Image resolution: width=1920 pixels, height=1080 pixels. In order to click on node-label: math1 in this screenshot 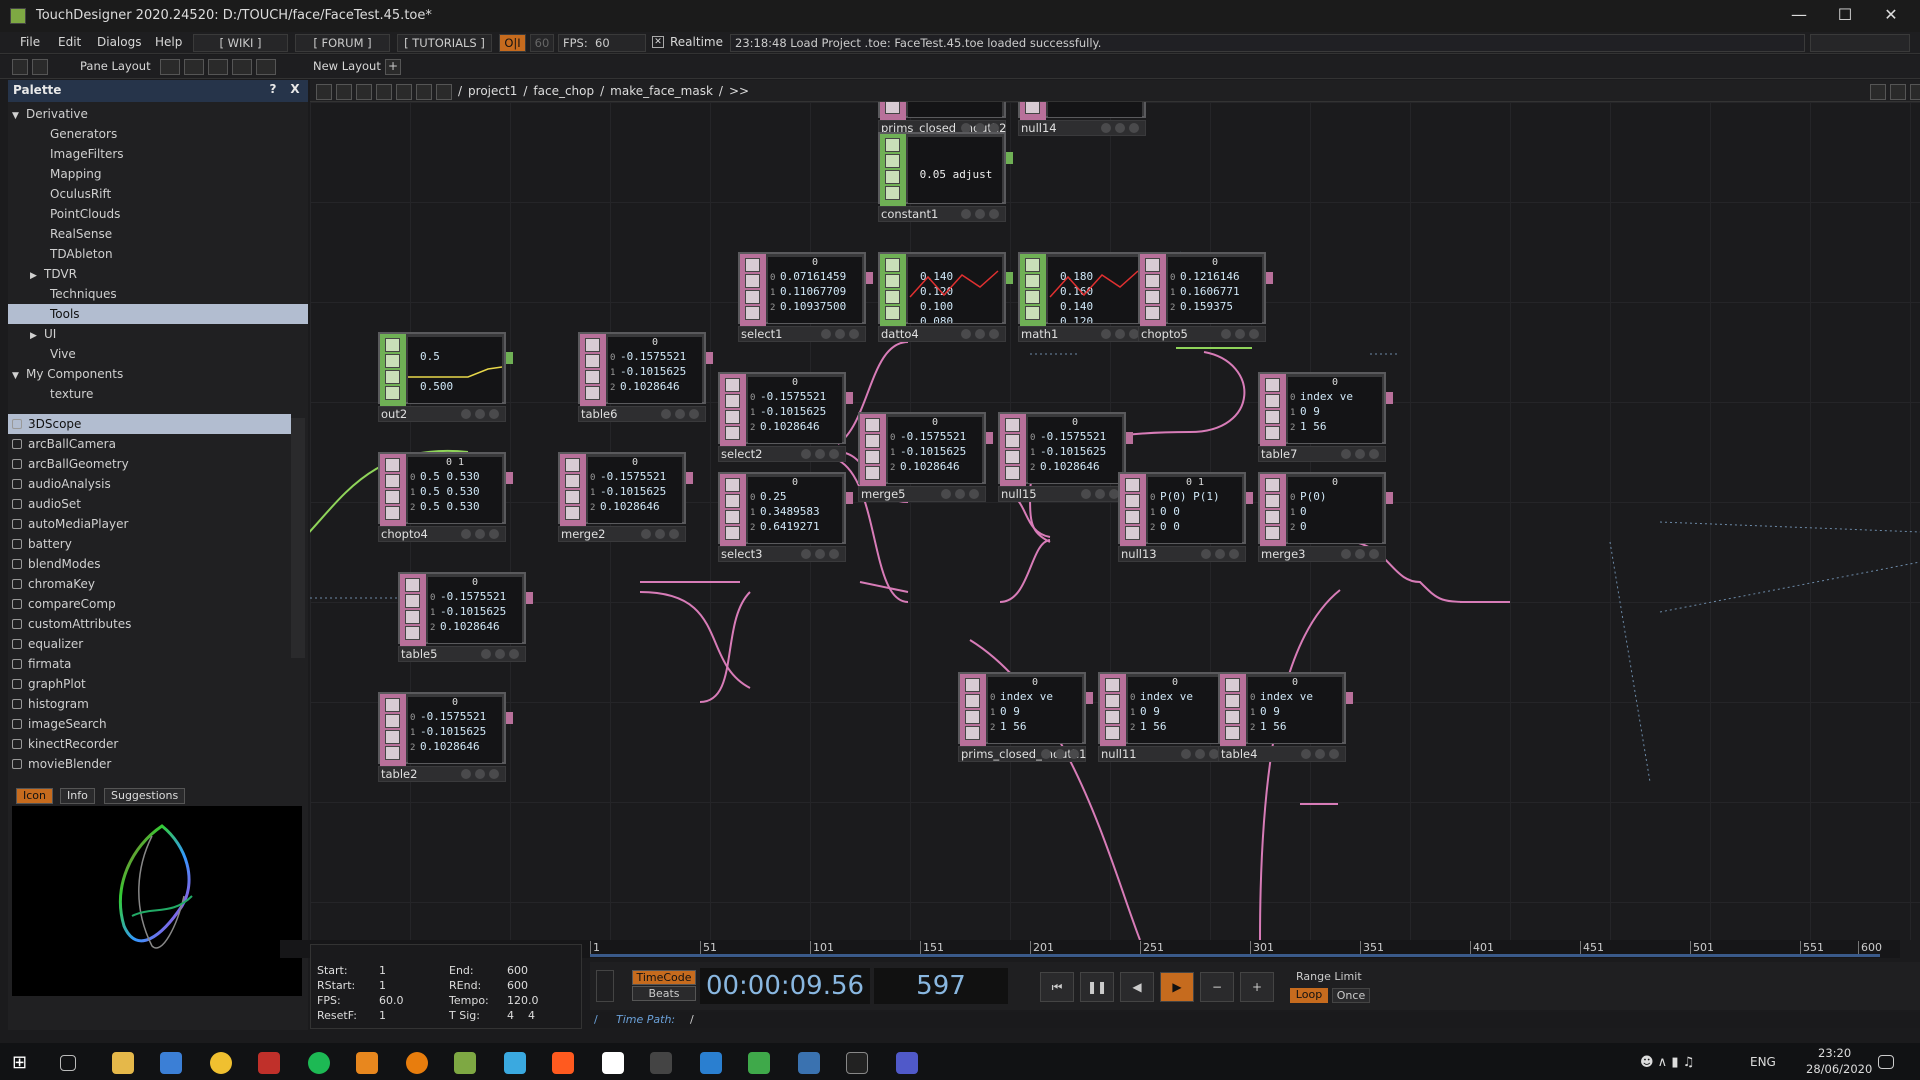, I will do `click(1082, 334)`.